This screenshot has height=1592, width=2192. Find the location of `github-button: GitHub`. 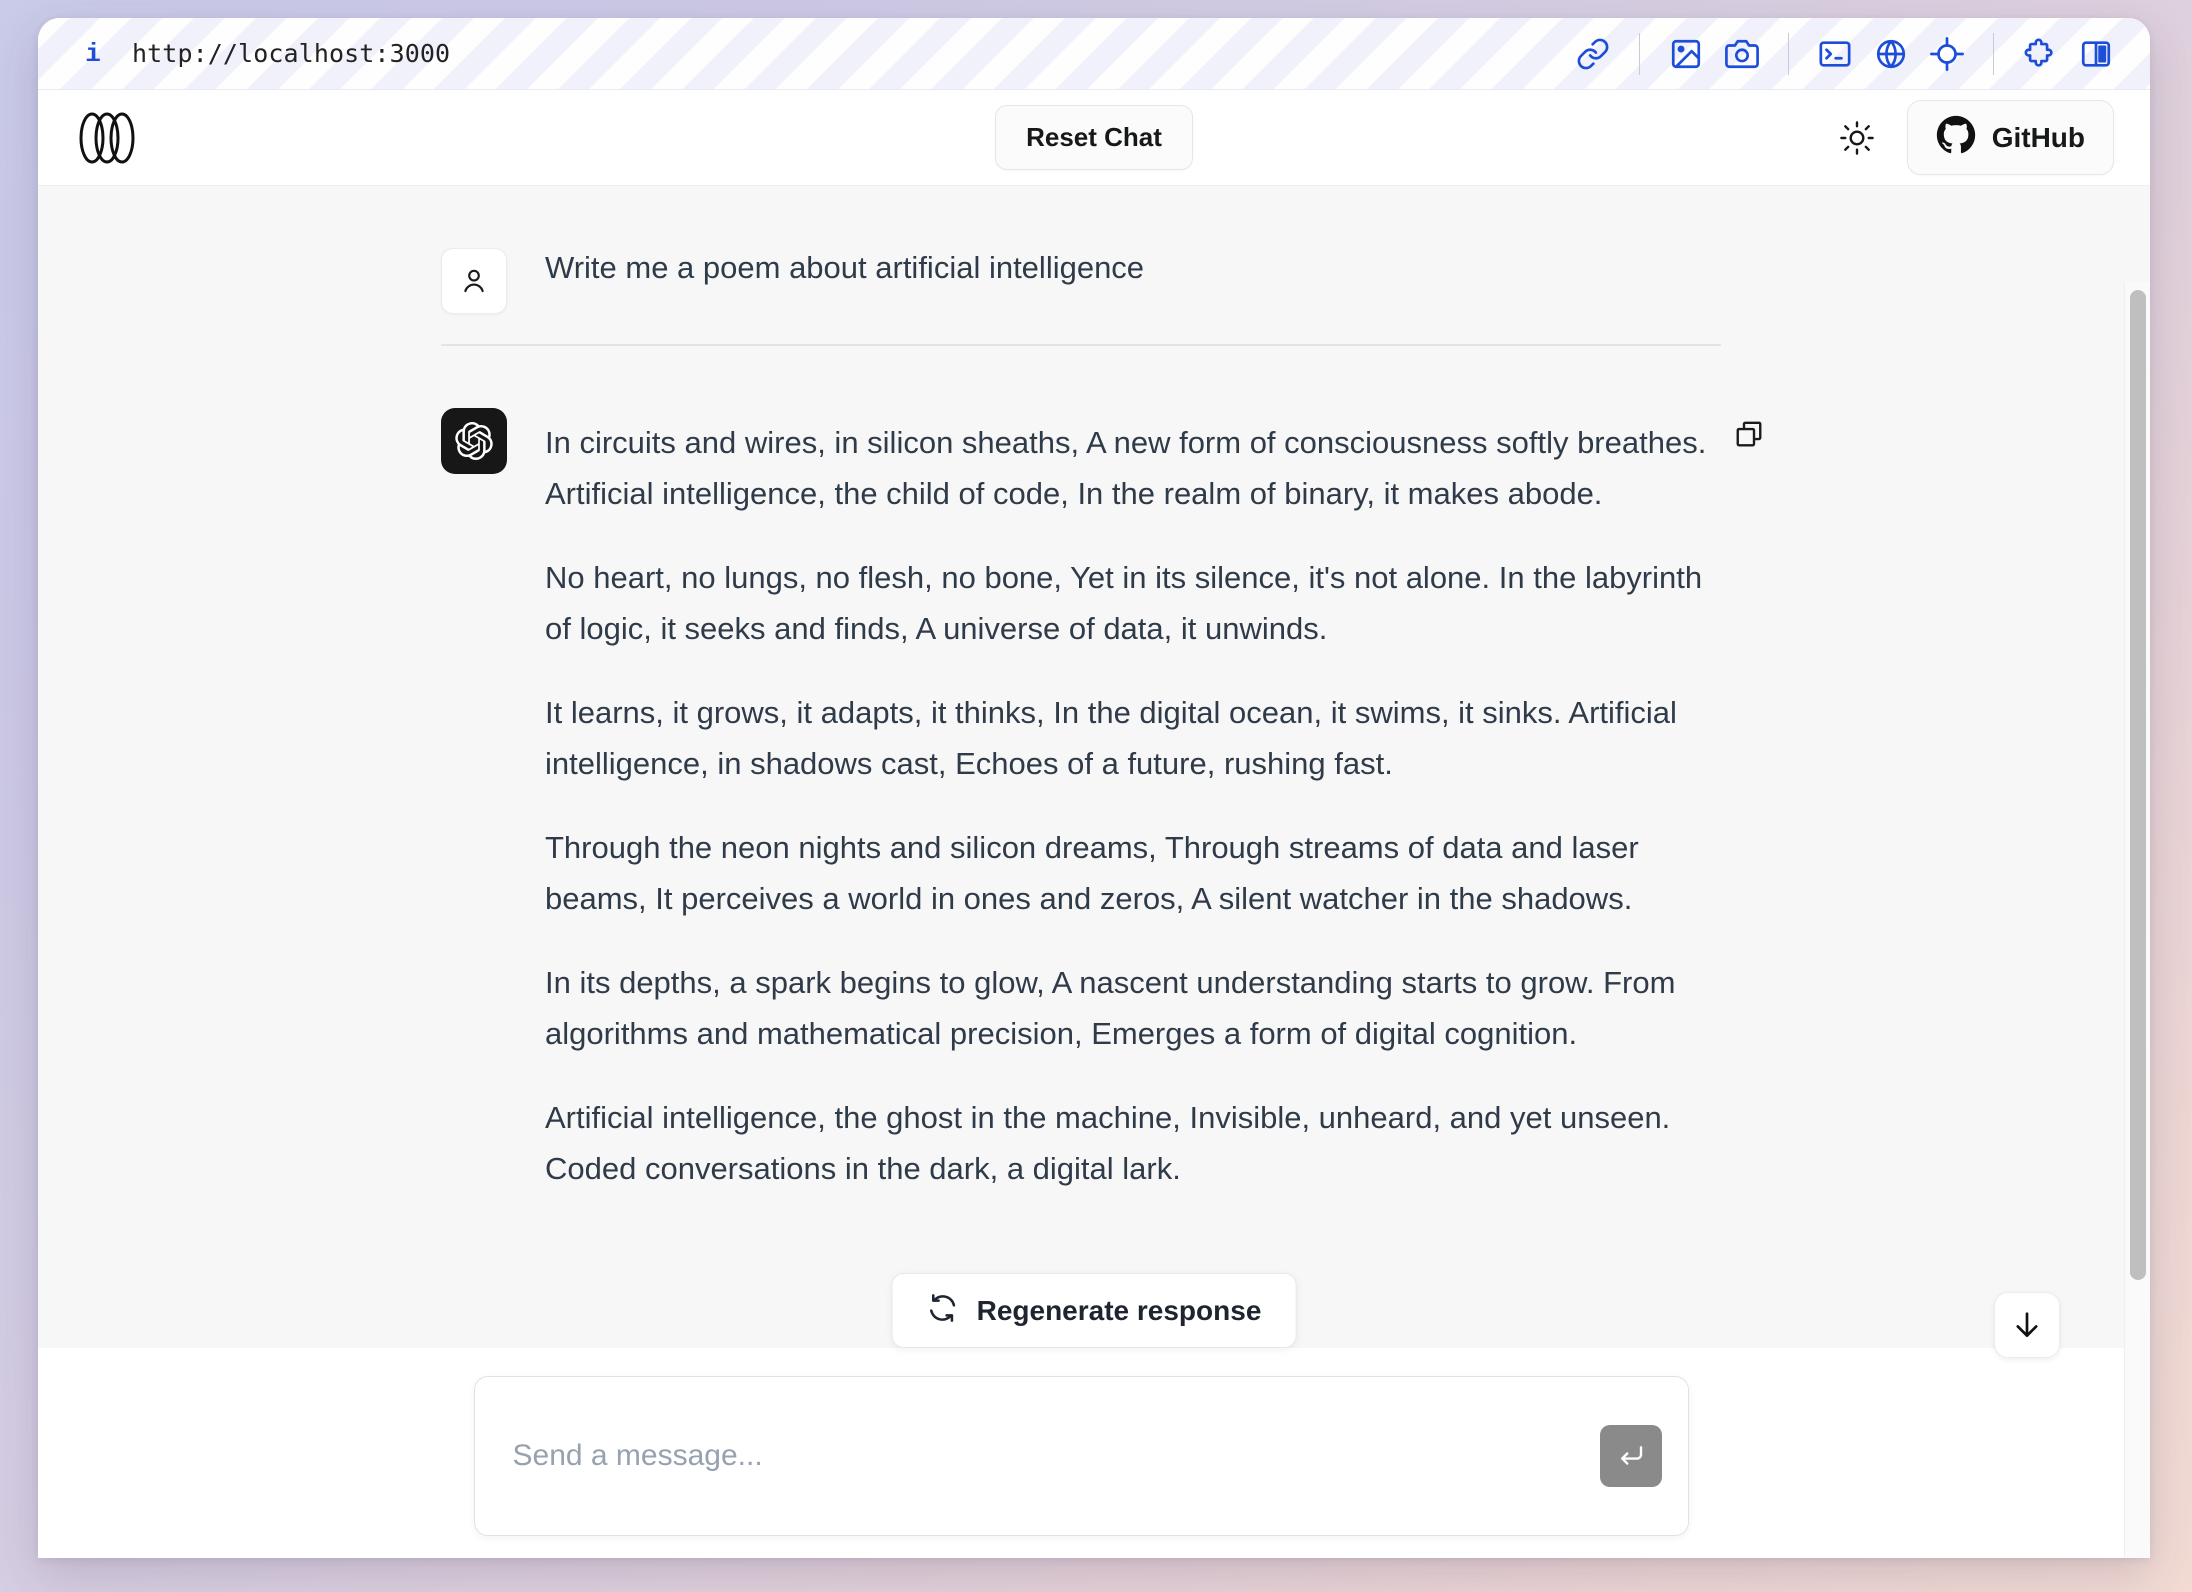

github-button: GitHub is located at coordinates (2010, 137).